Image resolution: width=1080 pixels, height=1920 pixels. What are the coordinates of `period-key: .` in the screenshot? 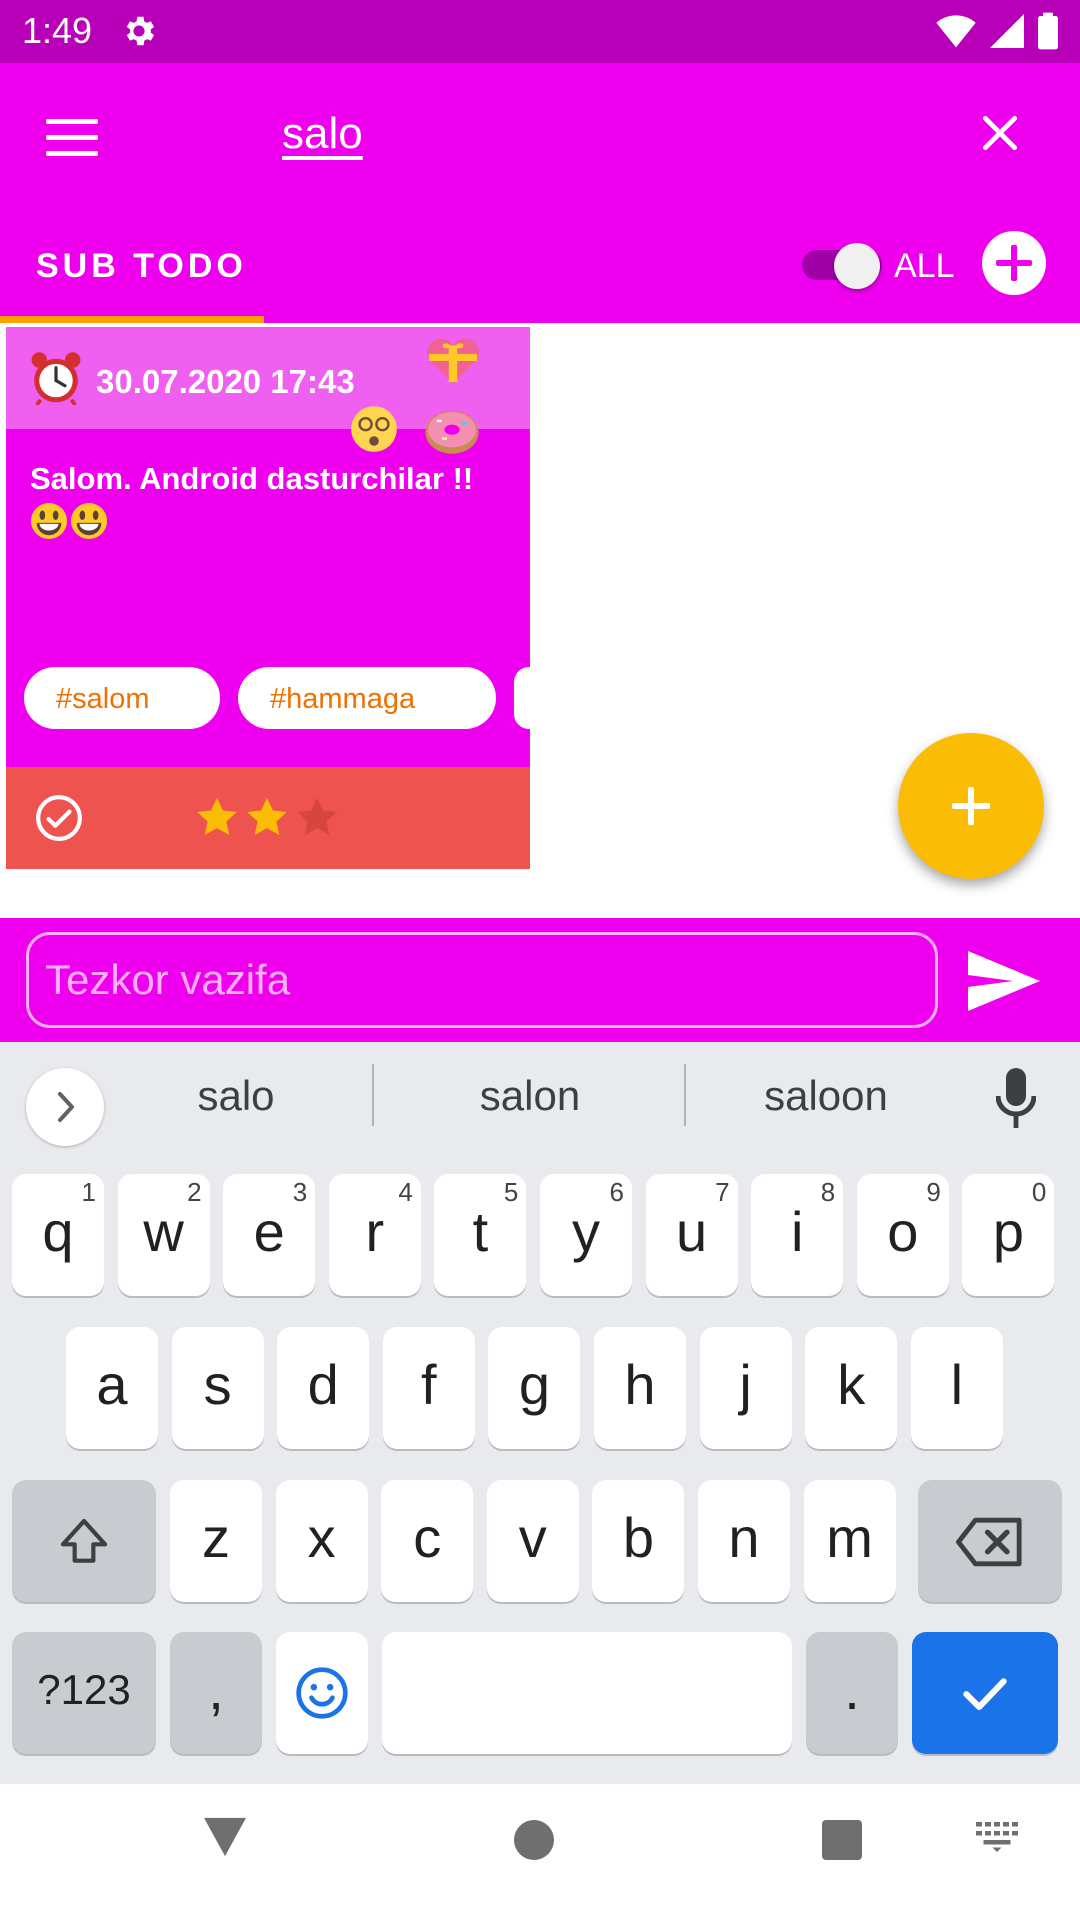 It's located at (852, 1693).